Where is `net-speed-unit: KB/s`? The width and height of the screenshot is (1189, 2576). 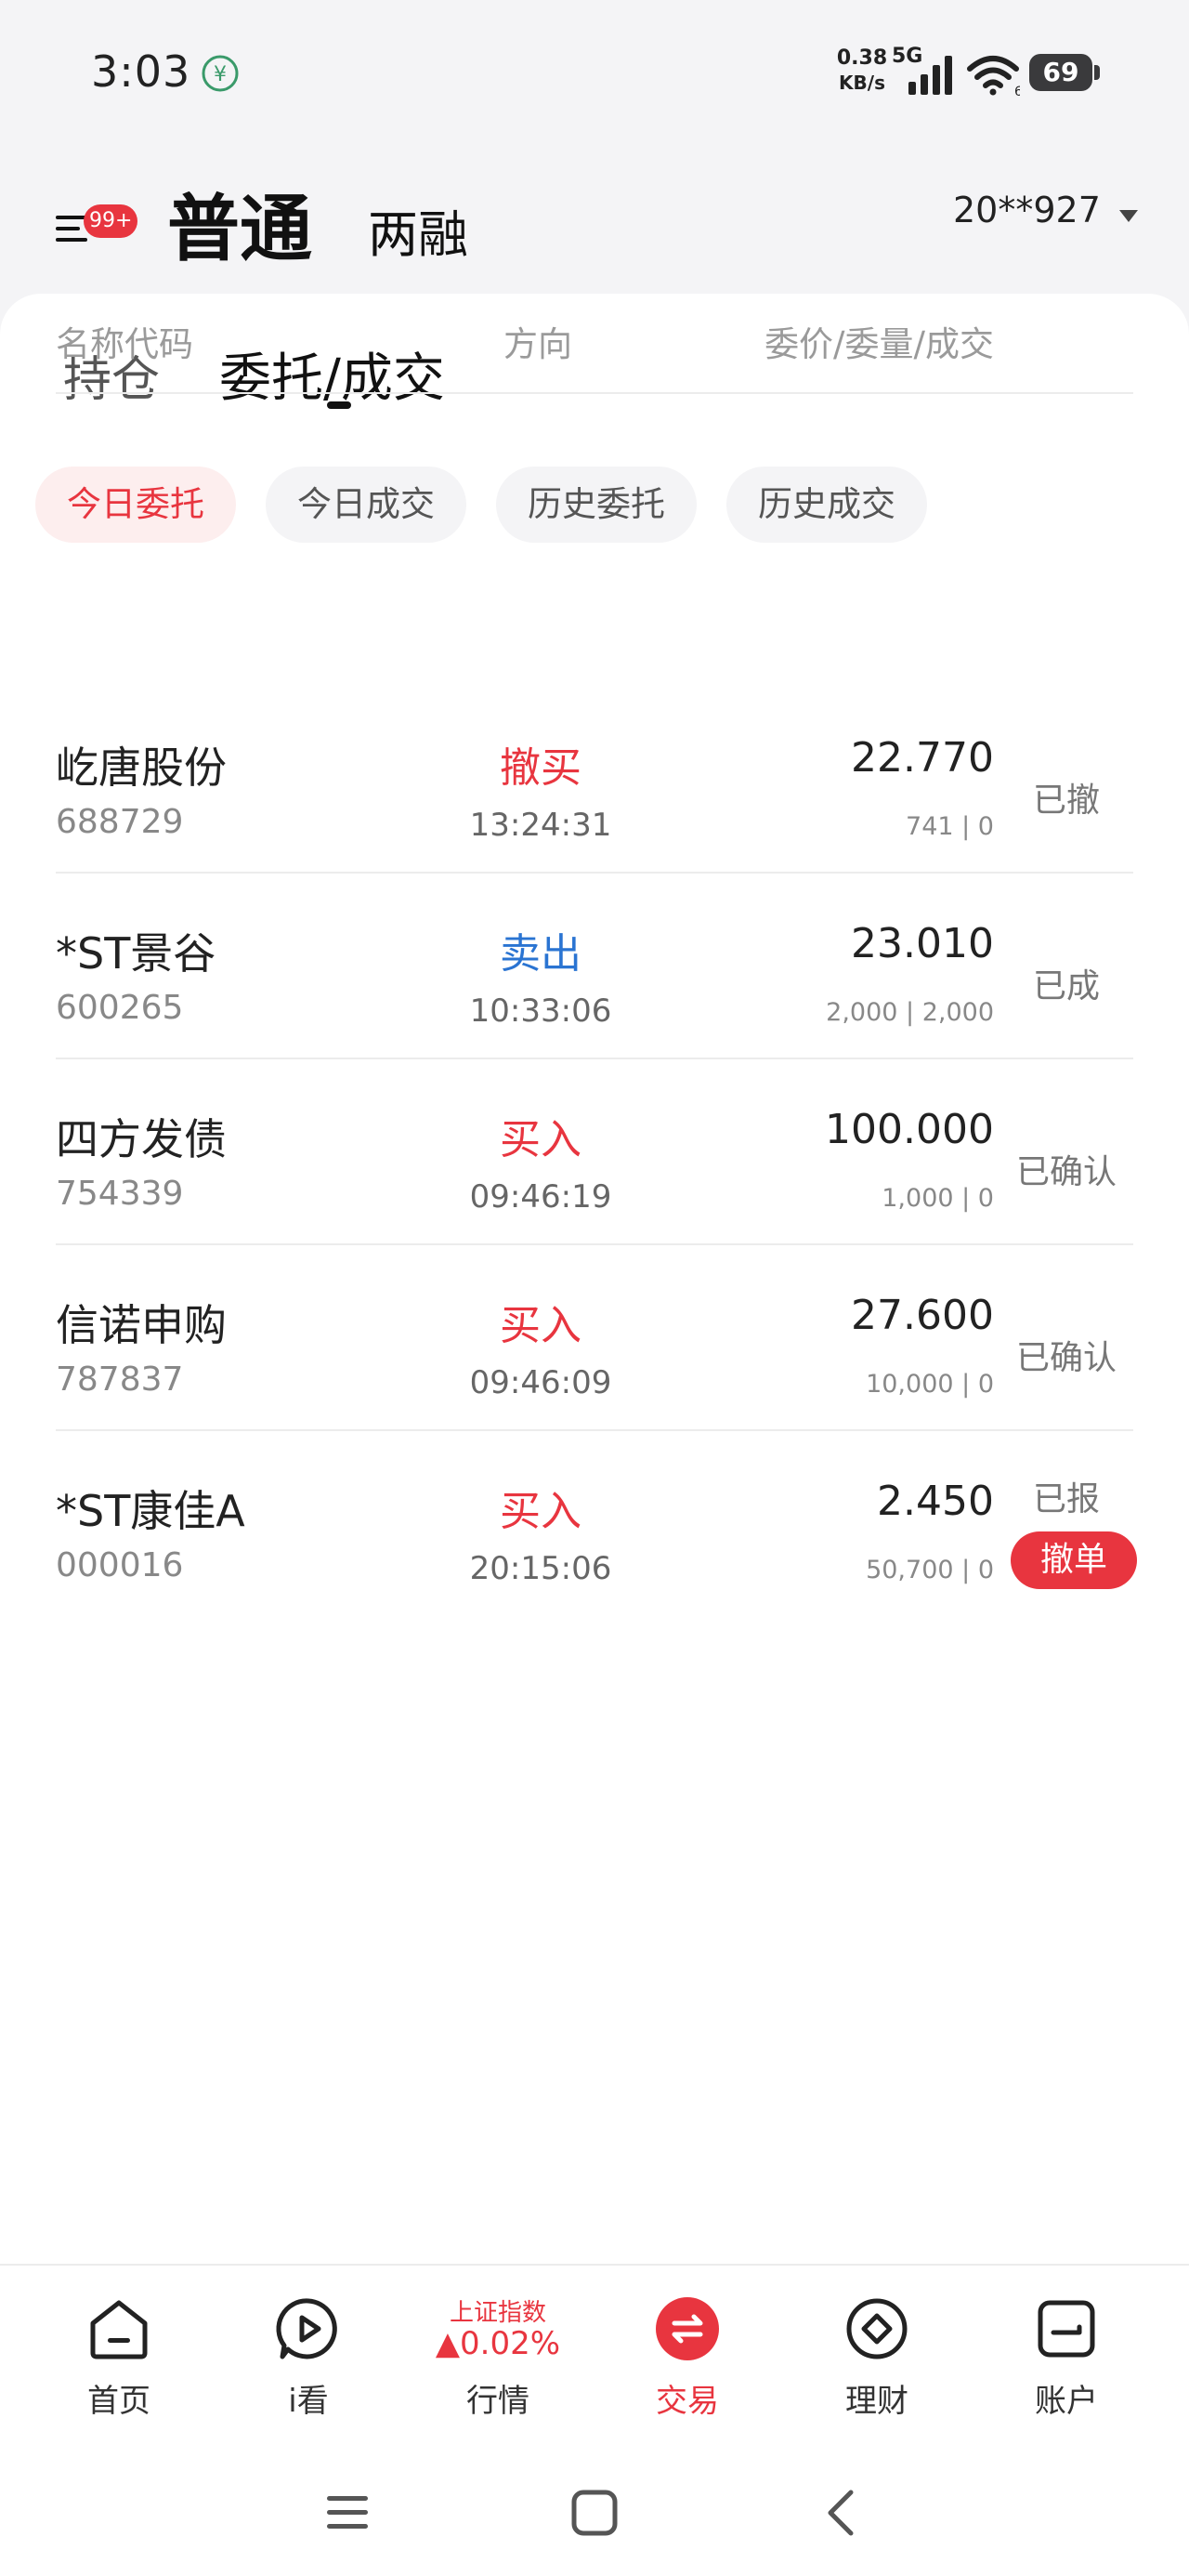 net-speed-unit: KB/s is located at coordinates (862, 83).